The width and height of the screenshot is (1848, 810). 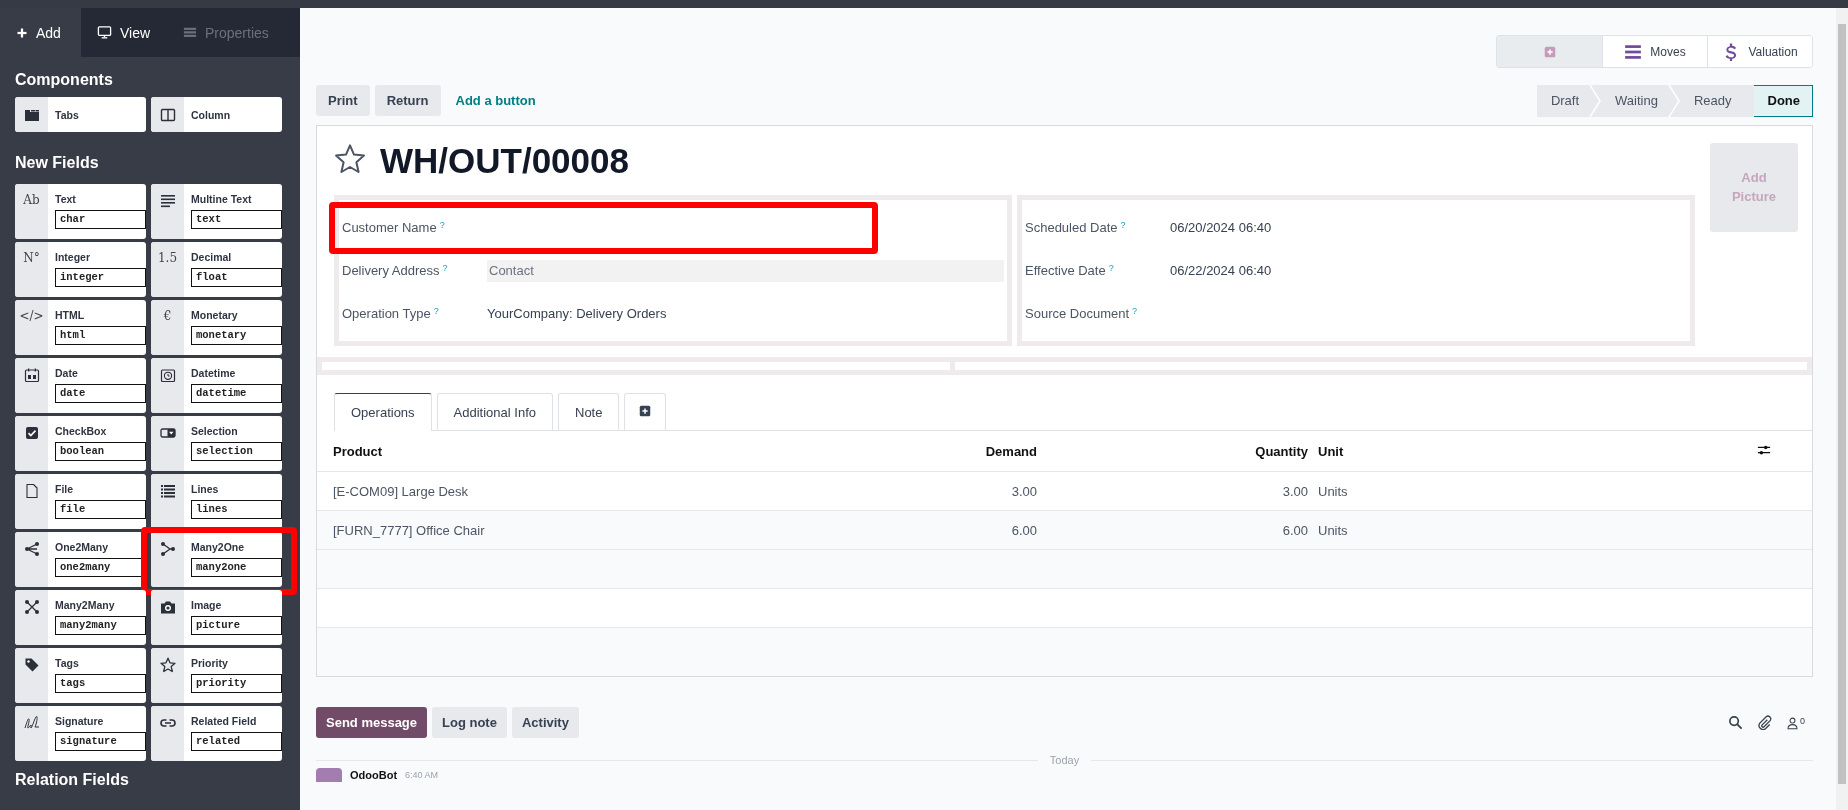 I want to click on camera-icon, so click(x=167, y=607).